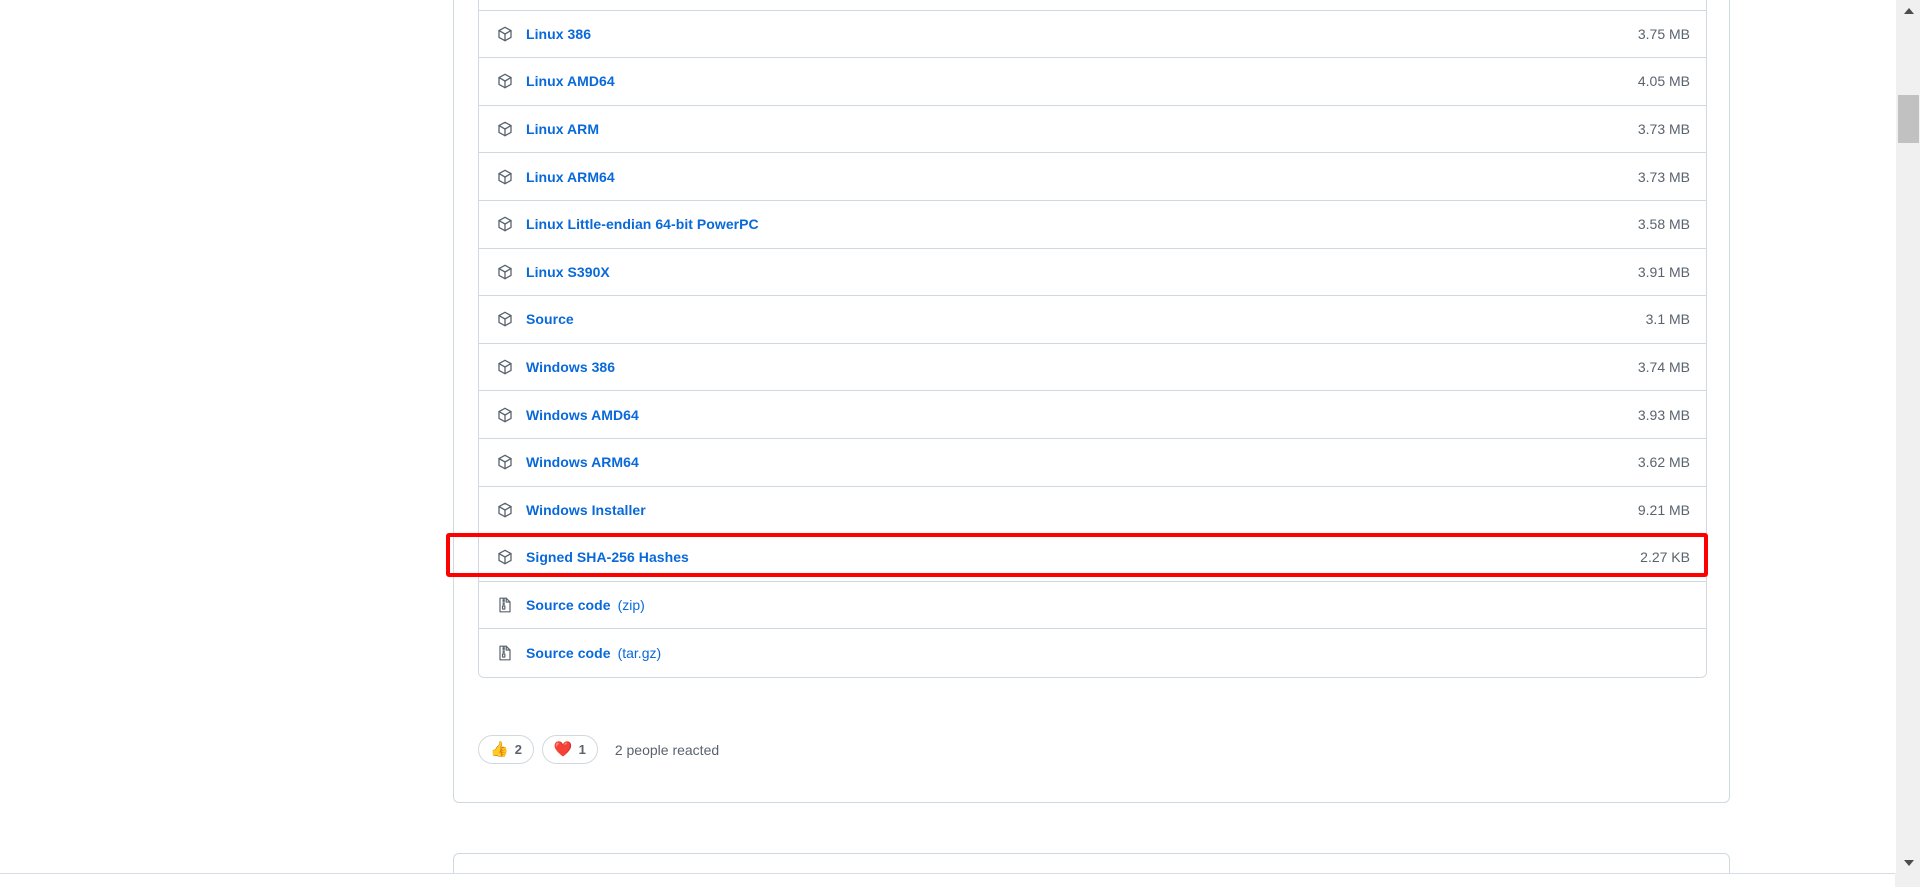  Describe the element at coordinates (586, 510) in the screenshot. I see `asset-name-link: Windows Installer` at that location.